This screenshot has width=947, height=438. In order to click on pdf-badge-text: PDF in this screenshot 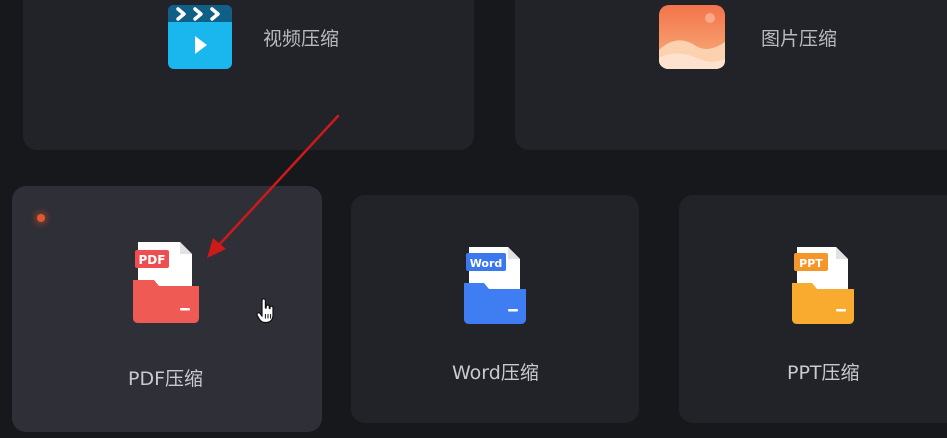, I will do `click(152, 260)`.